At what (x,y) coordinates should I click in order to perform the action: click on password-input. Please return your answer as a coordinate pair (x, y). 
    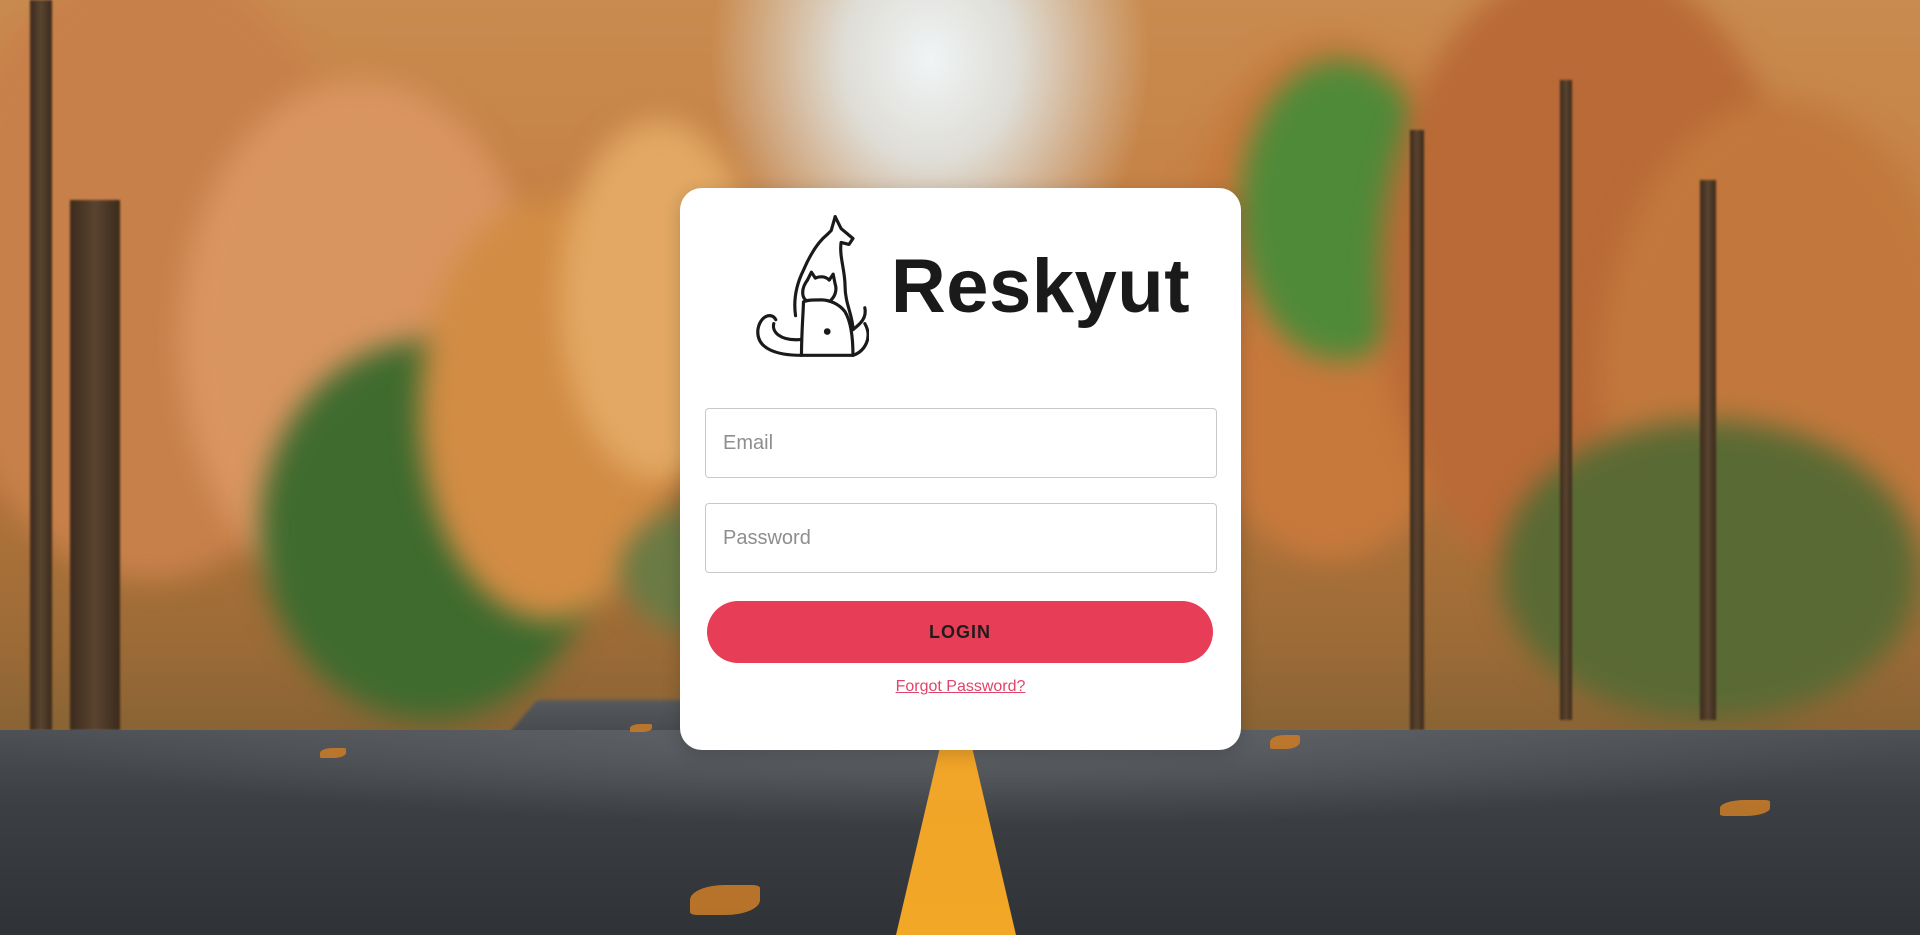
    Looking at the image, I should click on (961, 538).